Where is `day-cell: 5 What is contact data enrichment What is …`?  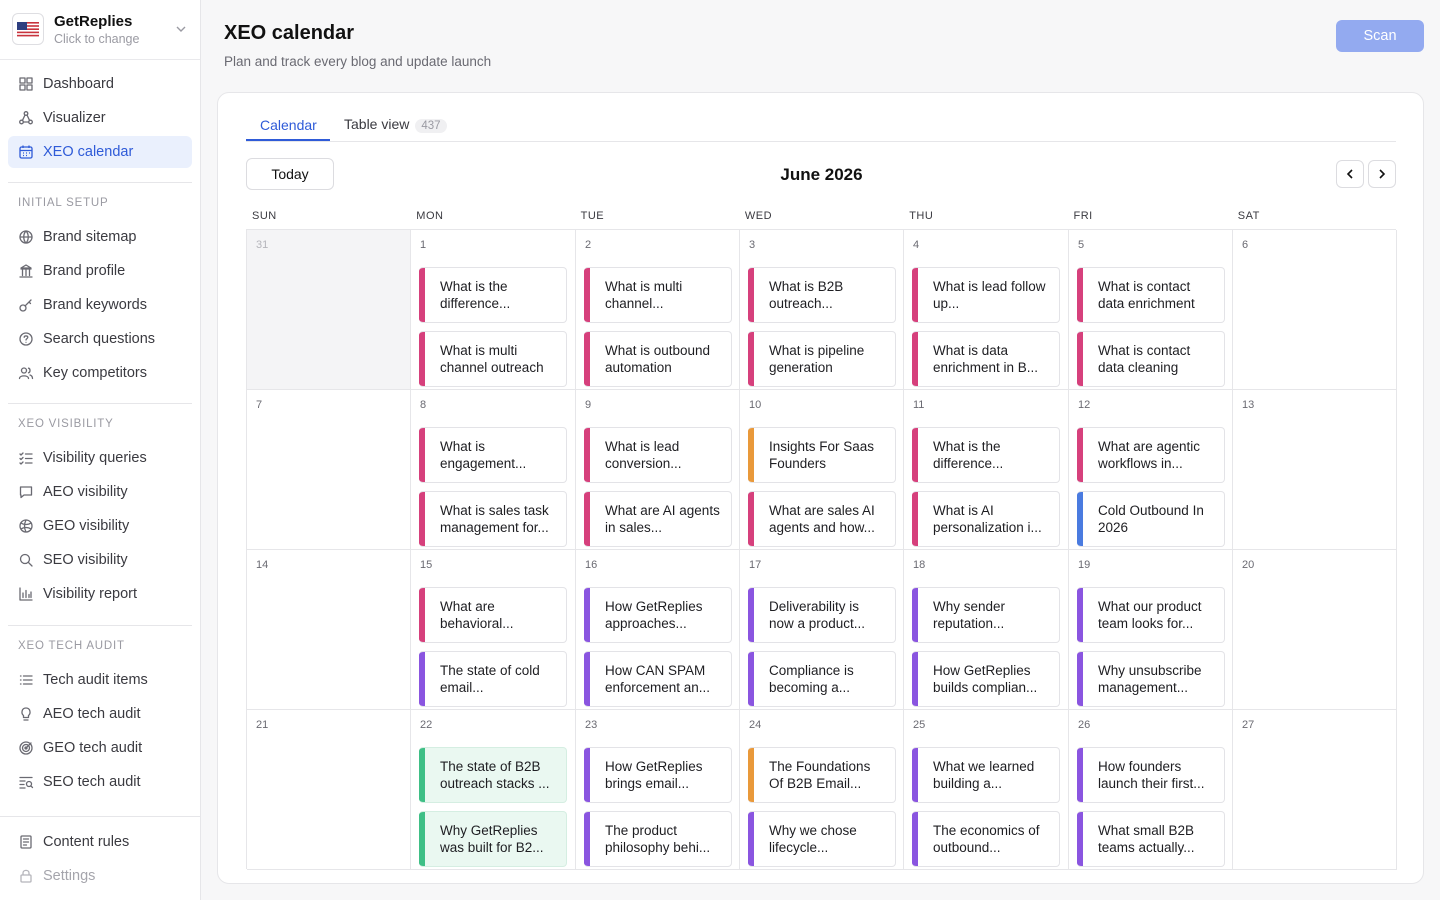 day-cell: 5 What is contact data enrichment What is … is located at coordinates (1151, 310).